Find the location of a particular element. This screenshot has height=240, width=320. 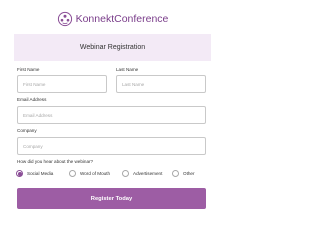

form-title: Webinar Registration is located at coordinates (112, 47).